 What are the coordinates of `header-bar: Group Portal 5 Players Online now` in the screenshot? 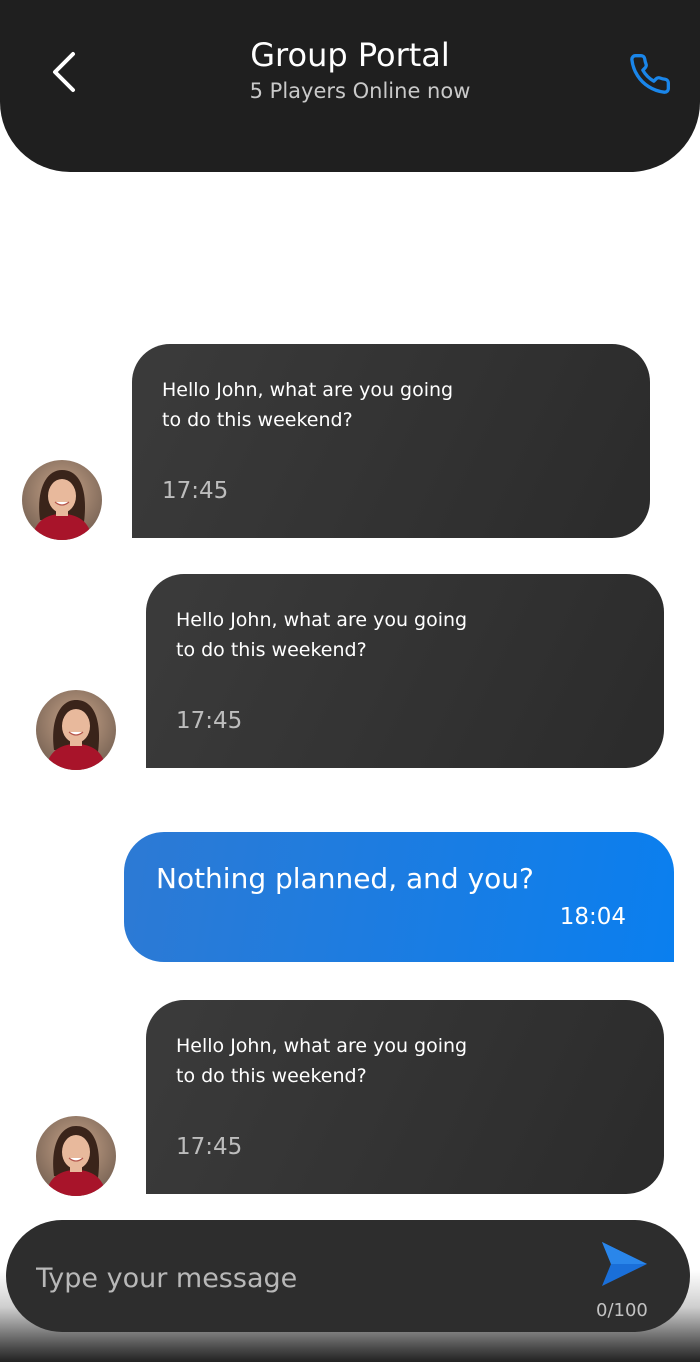 It's located at (350, 86).